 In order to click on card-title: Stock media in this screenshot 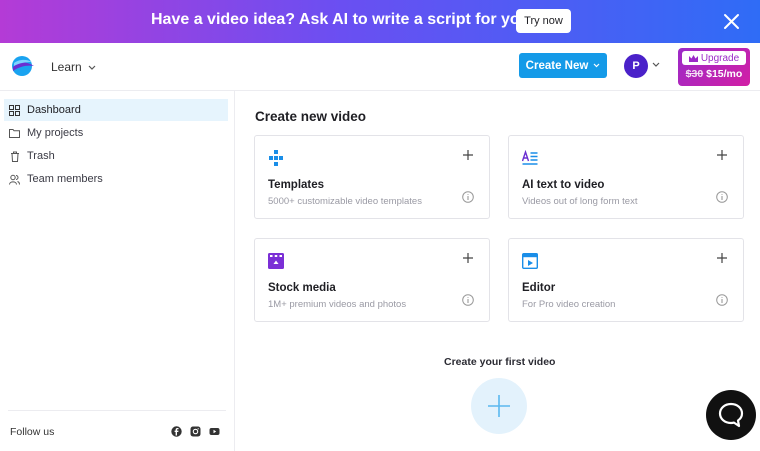, I will do `click(302, 288)`.